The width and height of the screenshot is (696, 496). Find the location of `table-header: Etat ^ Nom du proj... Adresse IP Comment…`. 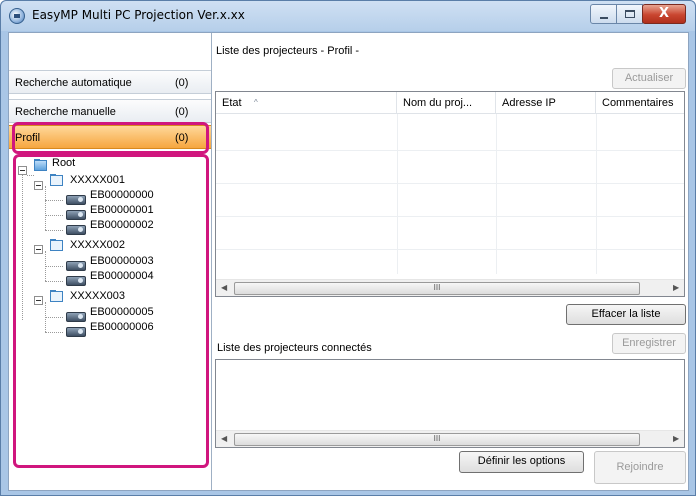

table-header: Etat ^ Nom du proj... Adresse IP Comment… is located at coordinates (450, 103).